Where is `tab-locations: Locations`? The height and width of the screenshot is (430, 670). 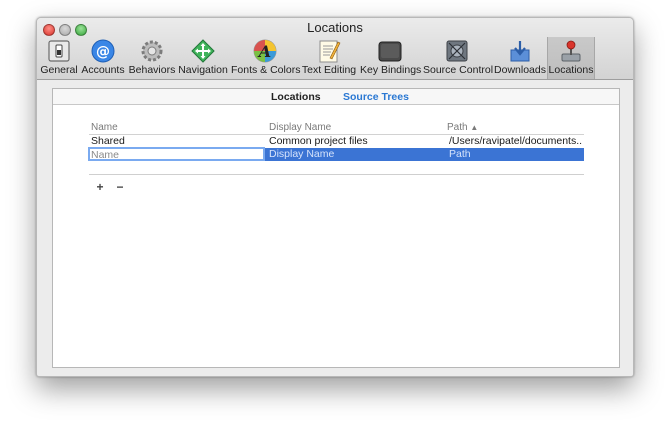 tab-locations: Locations is located at coordinates (296, 97).